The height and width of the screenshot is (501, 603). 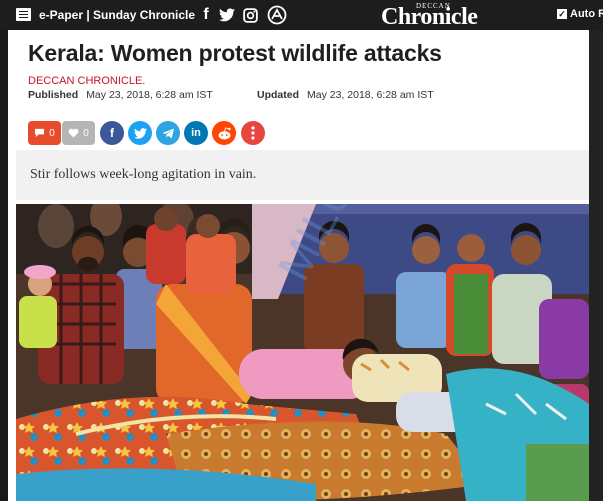 I want to click on share-reddit-button, so click(x=224, y=133).